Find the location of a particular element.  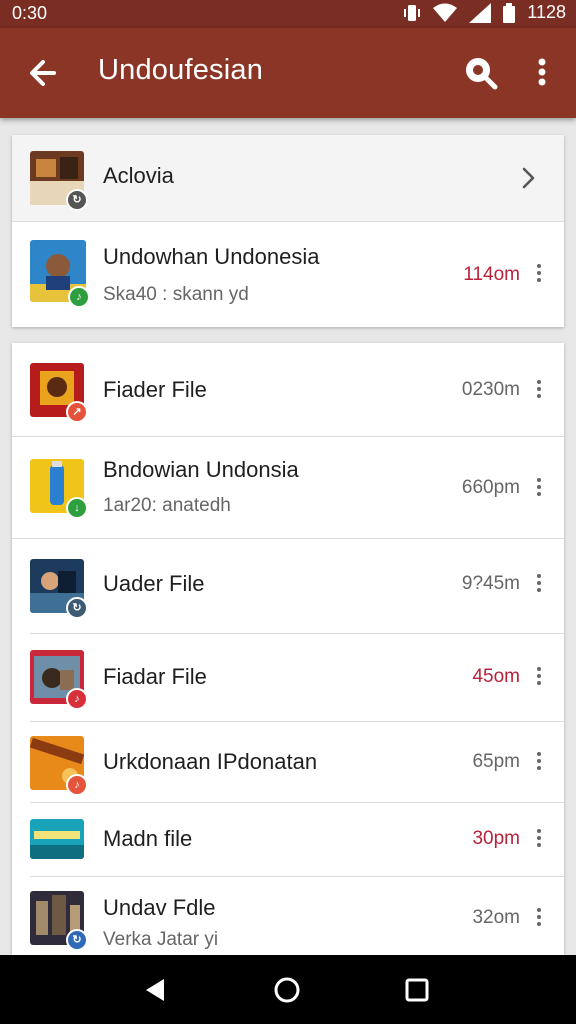

file-thumbnail: ↗ is located at coordinates (59, 393).